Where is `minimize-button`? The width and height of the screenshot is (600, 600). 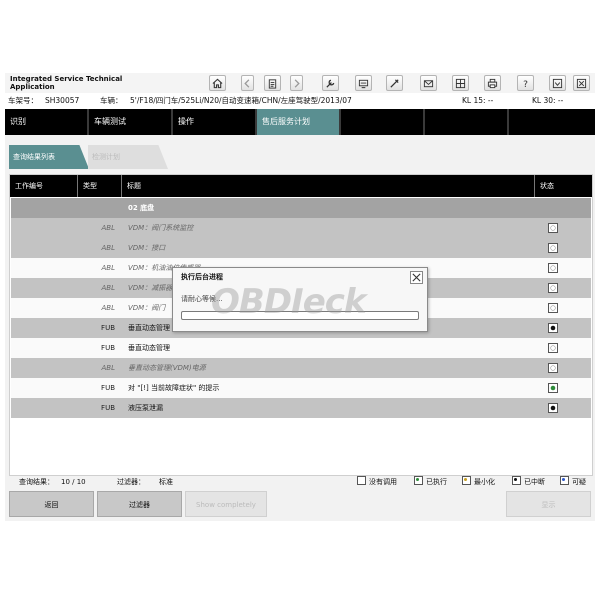
minimize-button is located at coordinates (557, 83).